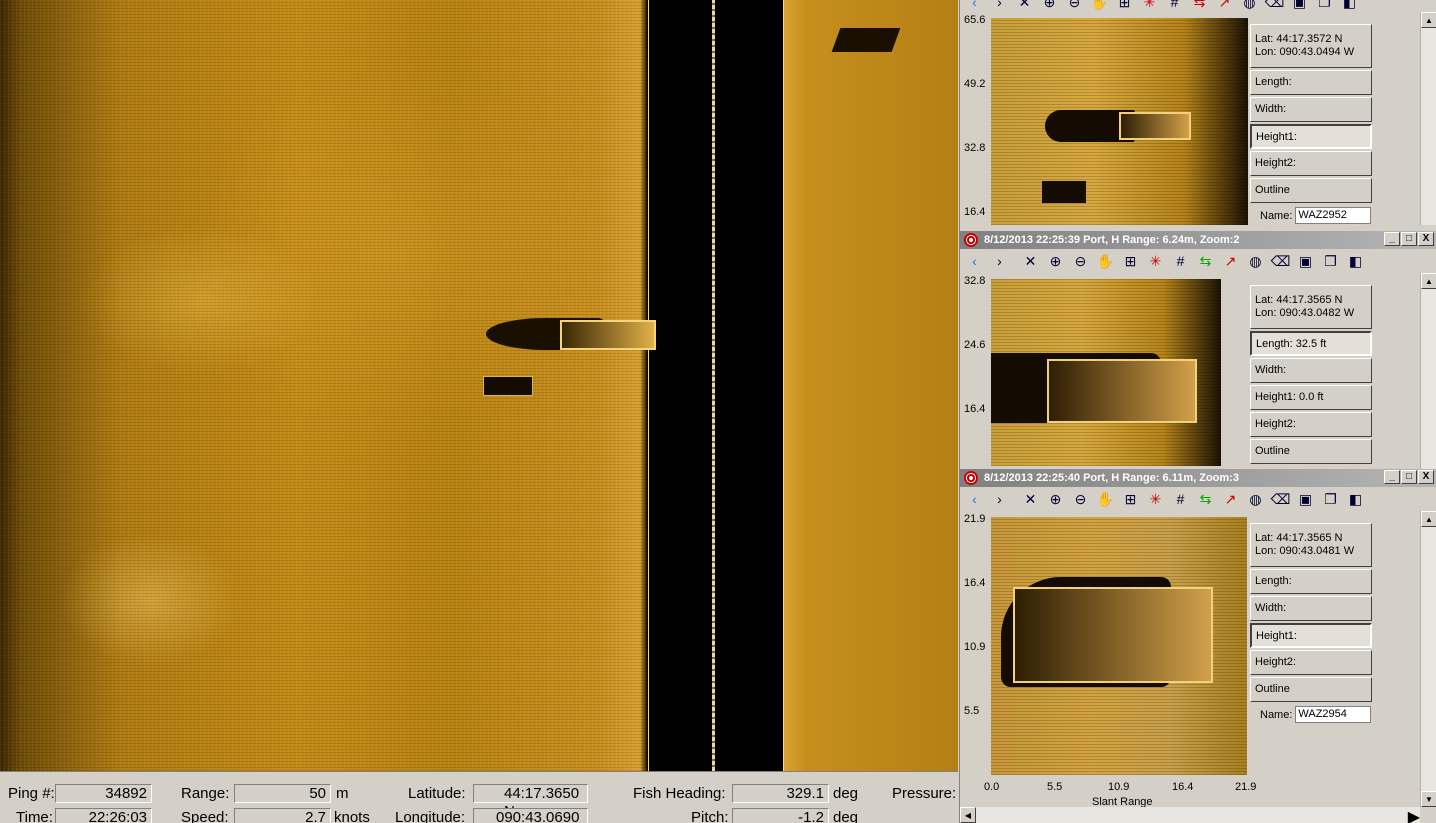 Image resolution: width=1436 pixels, height=823 pixels. I want to click on scroll-right-icon: ▶, so click(1414, 815).